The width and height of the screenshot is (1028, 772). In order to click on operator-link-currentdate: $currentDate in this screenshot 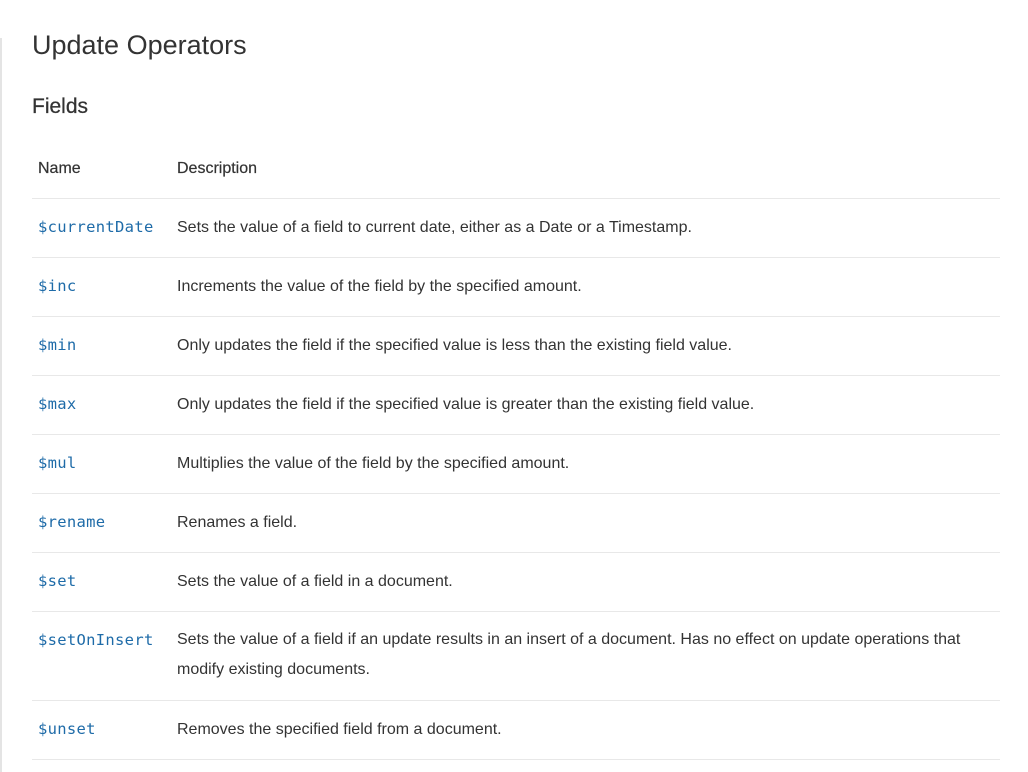, I will do `click(96, 227)`.